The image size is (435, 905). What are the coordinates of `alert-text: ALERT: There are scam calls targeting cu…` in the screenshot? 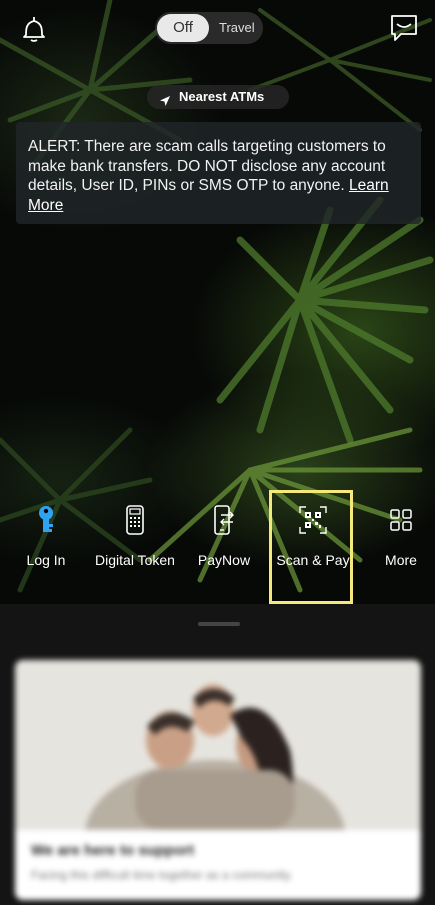 It's located at (218, 168).